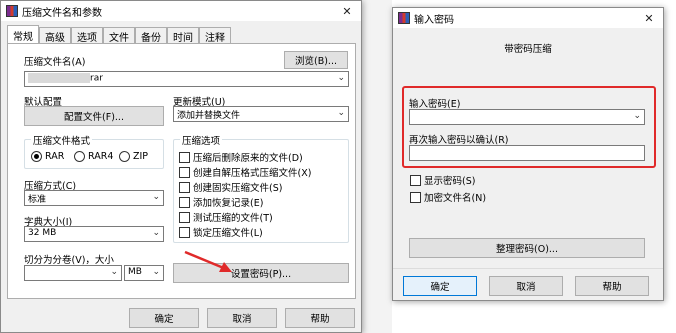  What do you see at coordinates (434, 20) in the screenshot?
I see `password-dialog-title: 输入密码` at bounding box center [434, 20].